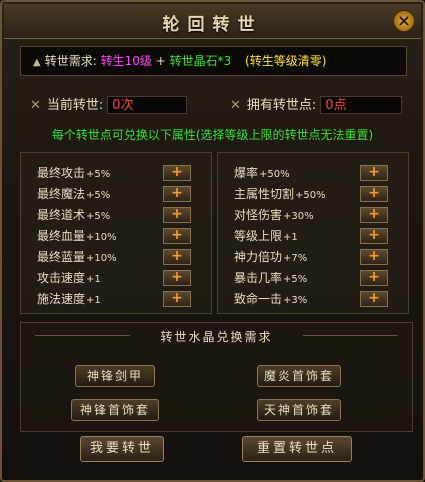 The width and height of the screenshot is (425, 482). What do you see at coordinates (115, 376) in the screenshot?
I see `item-shenfeng-armor-button: 神锋剑甲` at bounding box center [115, 376].